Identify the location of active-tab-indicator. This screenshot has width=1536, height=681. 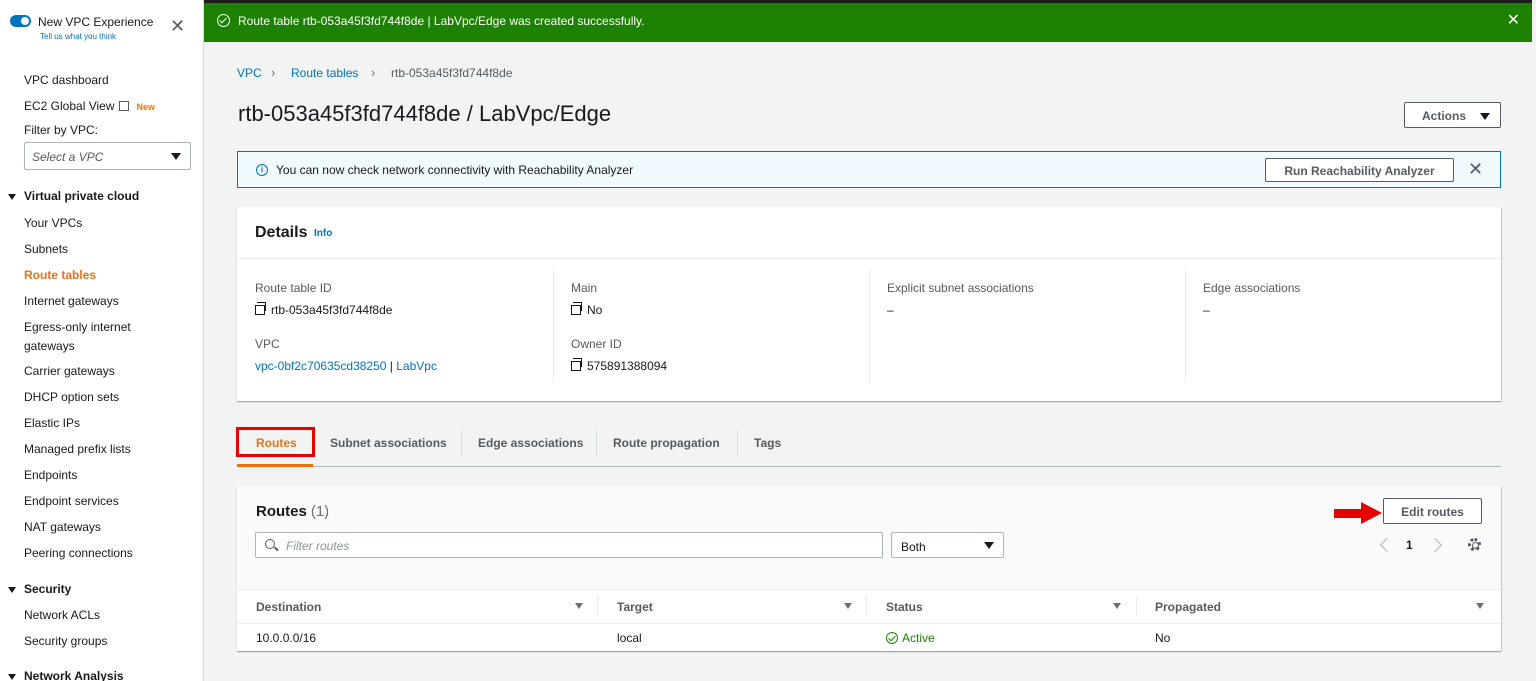
(275, 465).